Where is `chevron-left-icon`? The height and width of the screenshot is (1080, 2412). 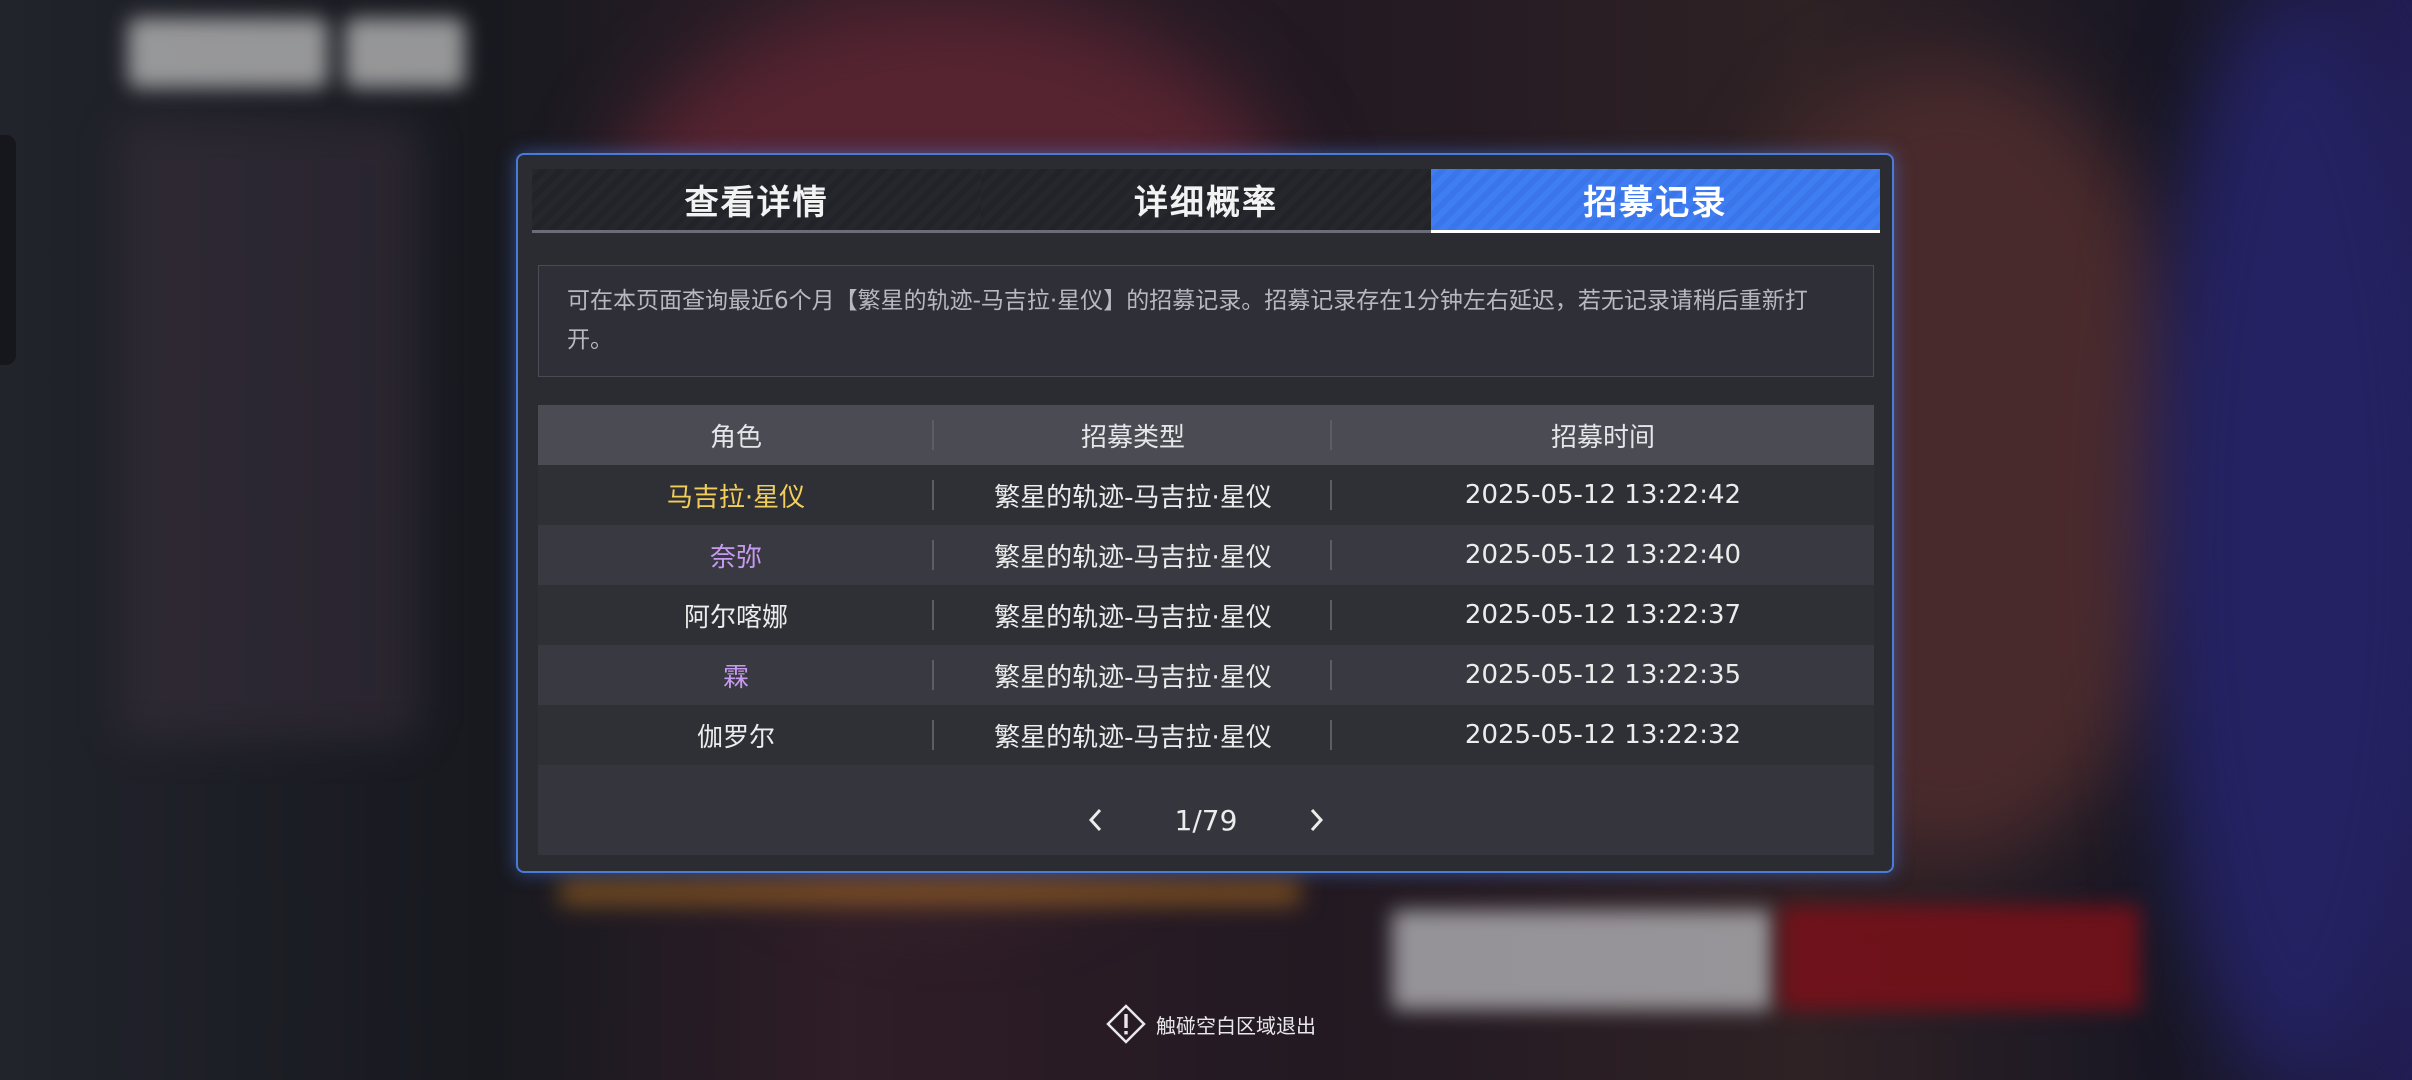
chevron-left-icon is located at coordinates (1095, 820).